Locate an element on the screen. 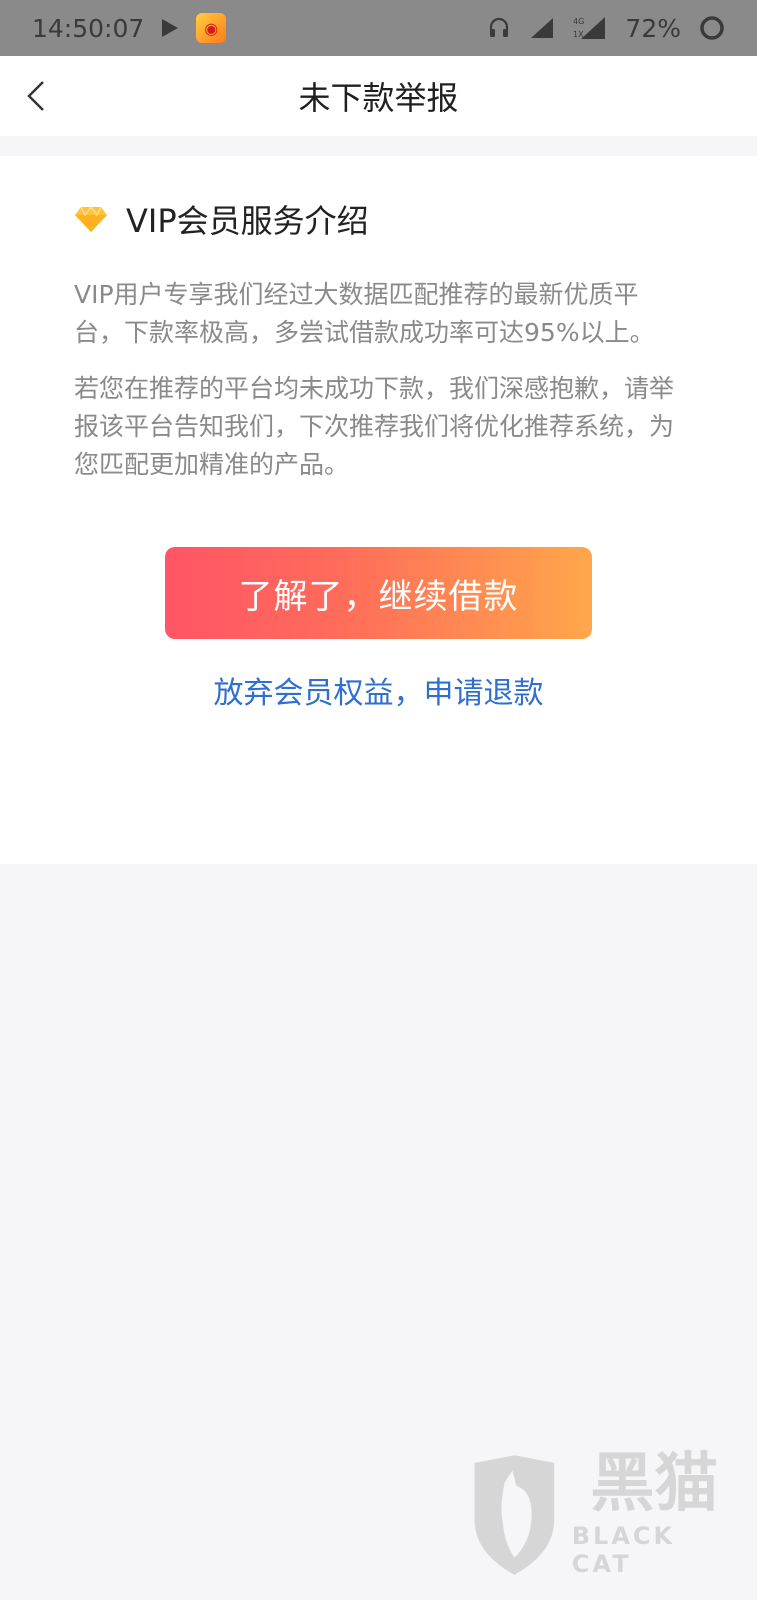  chevron-left-icon is located at coordinates (35, 96).